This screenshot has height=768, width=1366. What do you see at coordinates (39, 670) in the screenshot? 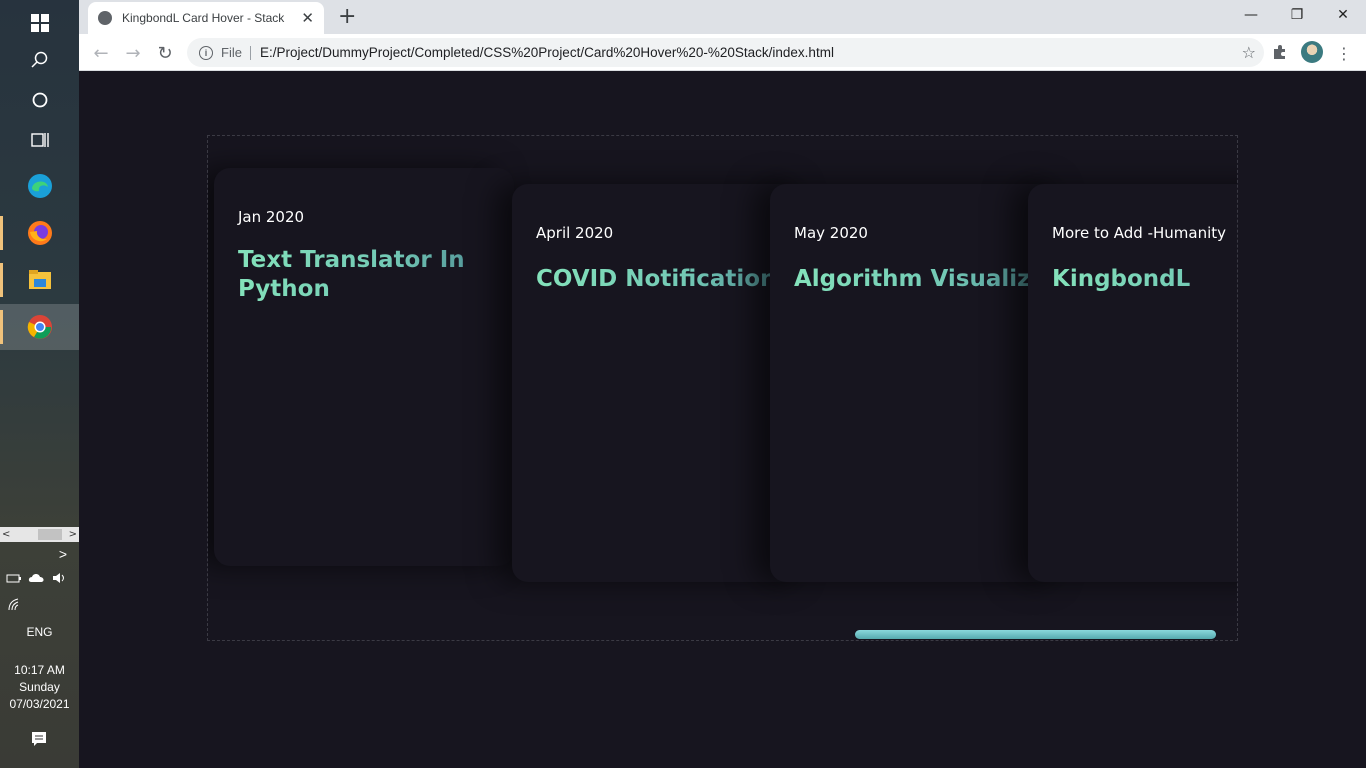
I see `clock-time: 10:17 AM` at bounding box center [39, 670].